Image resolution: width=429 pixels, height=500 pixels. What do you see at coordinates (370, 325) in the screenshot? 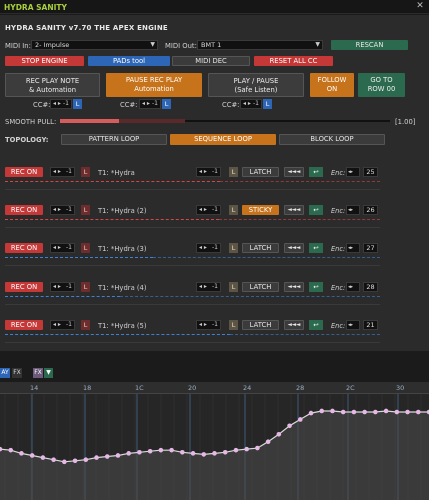
I see `enc-value: 21` at bounding box center [370, 325].